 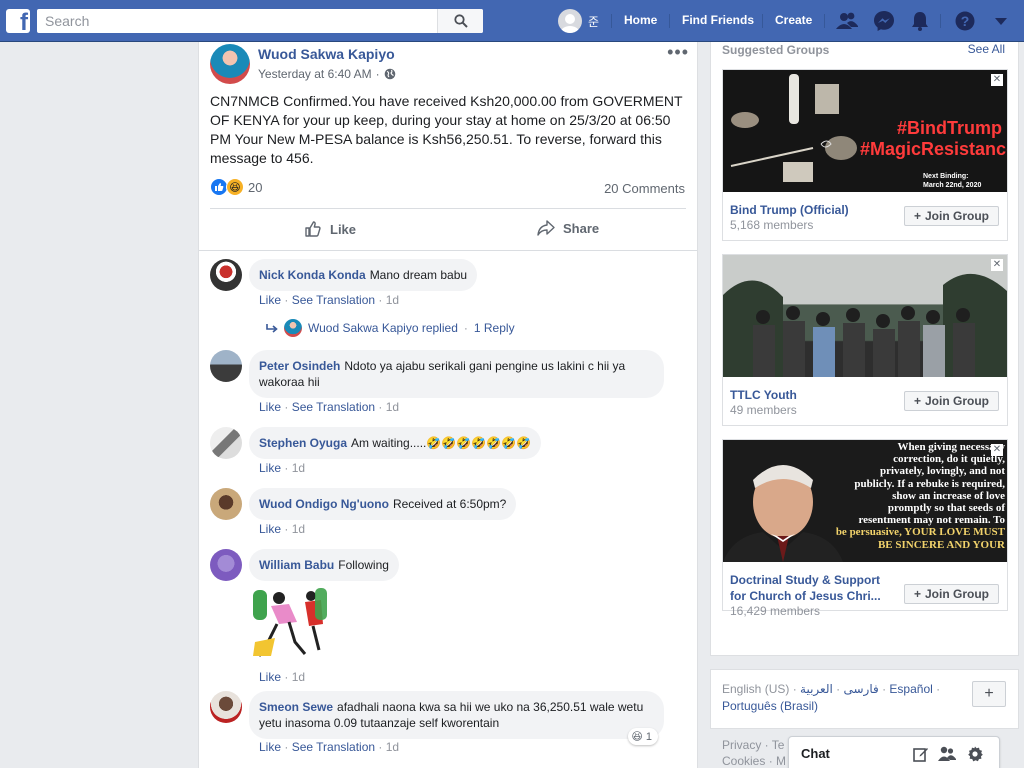 I want to click on share-arrow-icon, so click(x=546, y=228).